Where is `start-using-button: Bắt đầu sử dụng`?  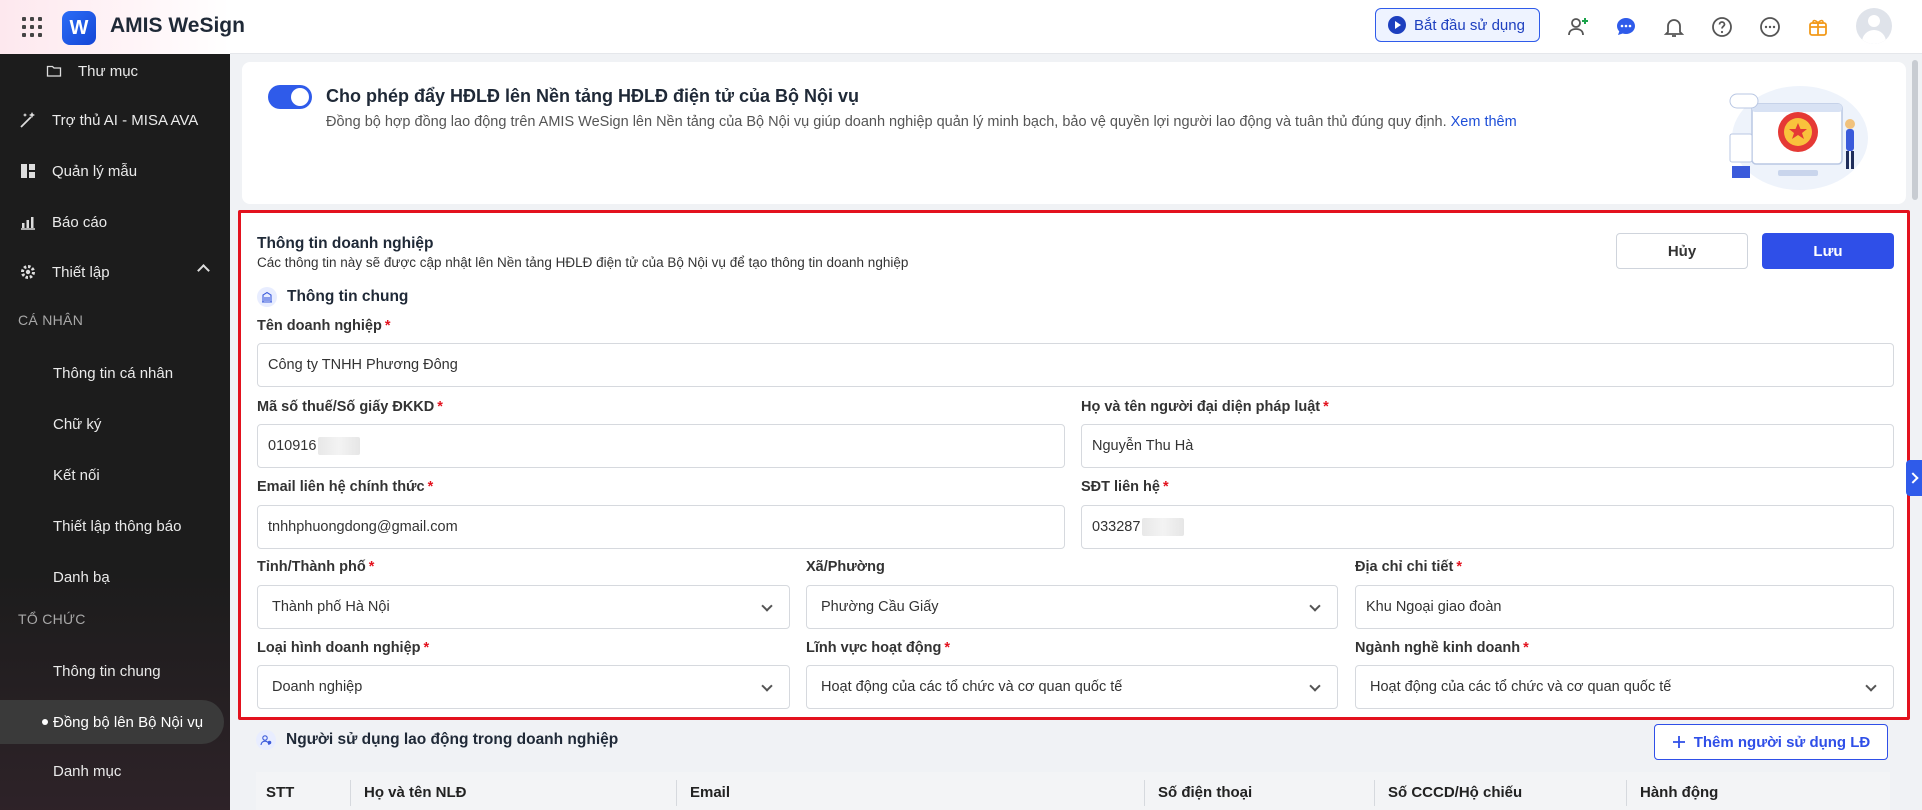 start-using-button: Bắt đầu sử dụng is located at coordinates (1457, 25).